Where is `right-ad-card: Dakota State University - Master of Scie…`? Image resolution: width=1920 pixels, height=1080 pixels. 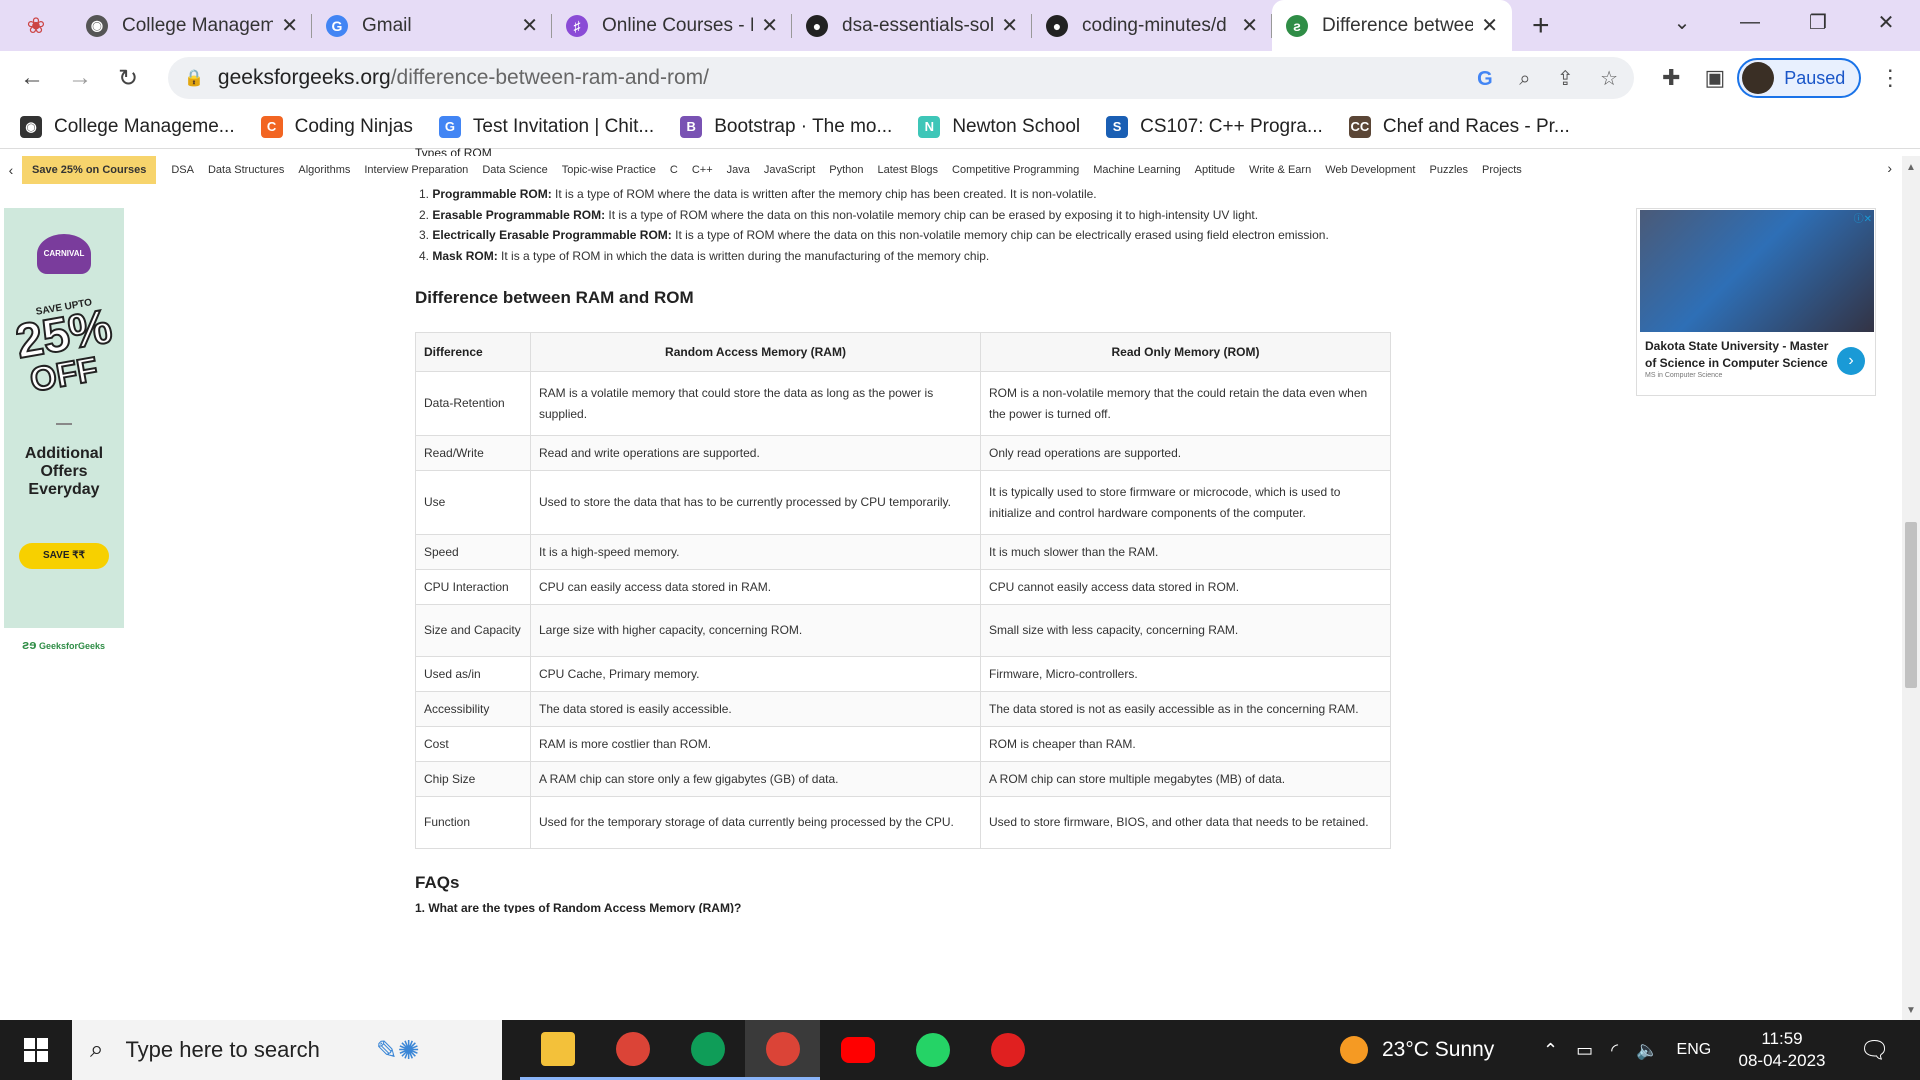 right-ad-card: Dakota State University - Master of Scie… is located at coordinates (1756, 302).